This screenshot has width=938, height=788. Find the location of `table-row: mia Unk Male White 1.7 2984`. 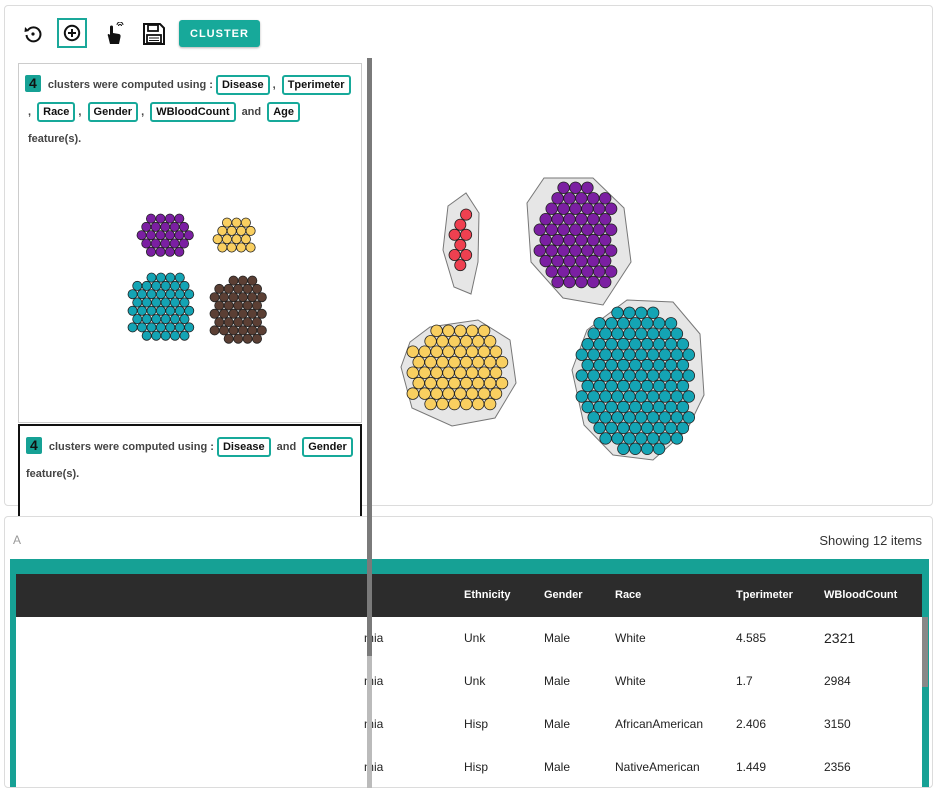

table-row: mia Unk Male White 1.7 2984 is located at coordinates (469, 682).